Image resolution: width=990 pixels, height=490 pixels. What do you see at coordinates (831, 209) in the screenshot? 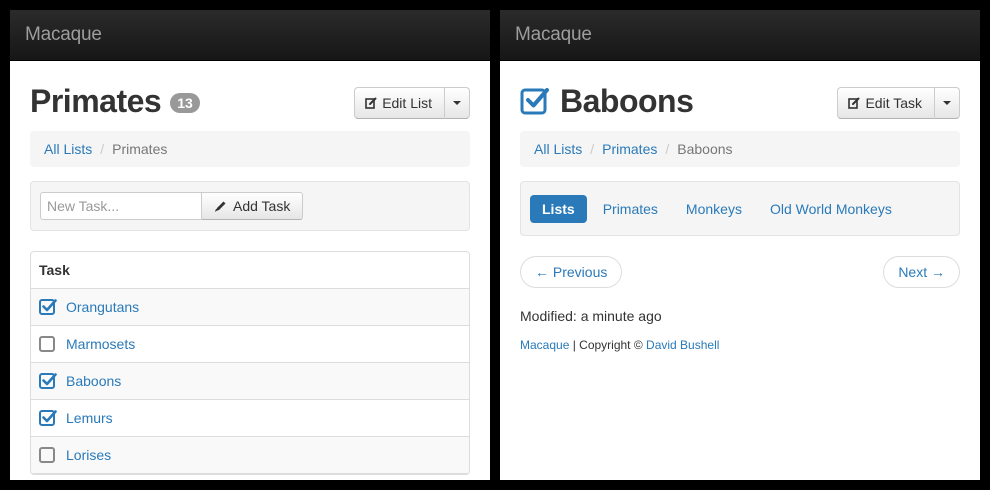
I see `pill-old-world-monkeys: Old World Monkeys` at bounding box center [831, 209].